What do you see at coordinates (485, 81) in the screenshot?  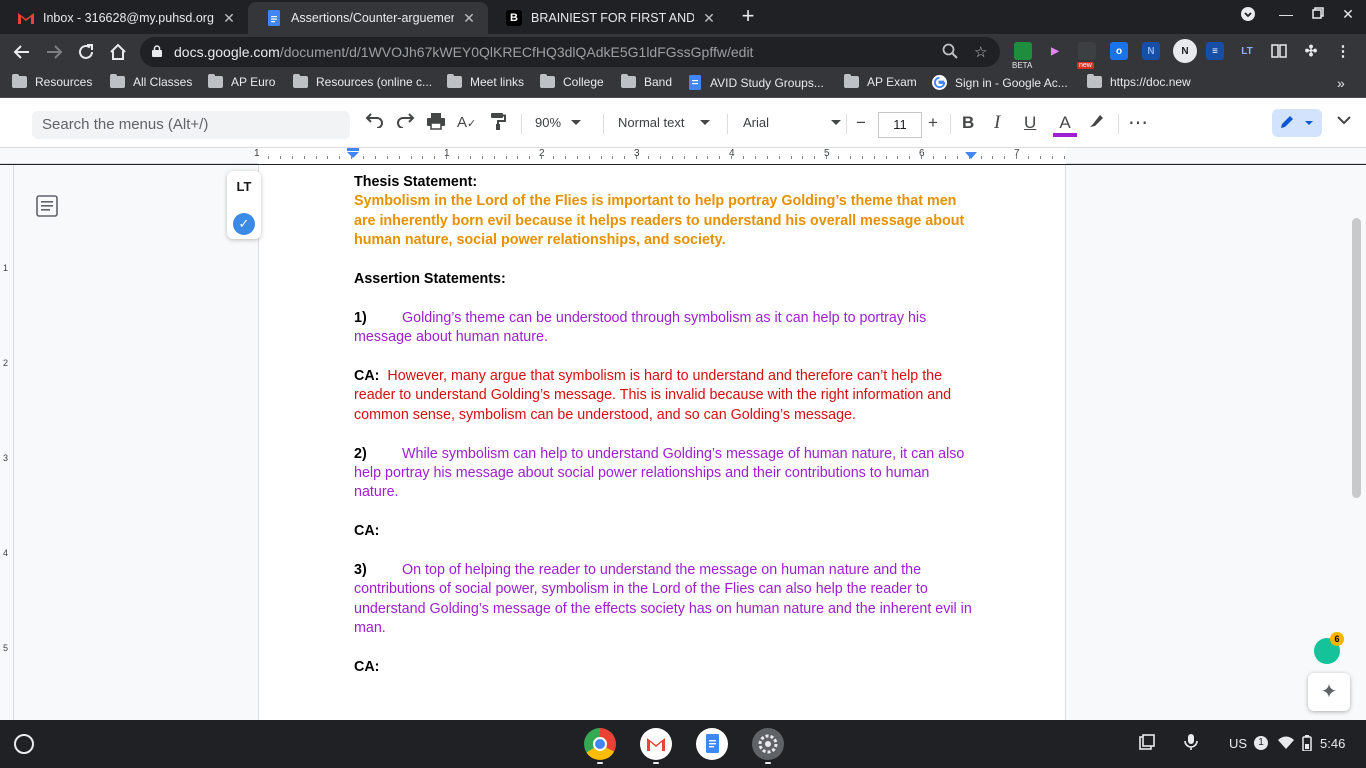 I see `bookmark-meet-links: Meet links` at bounding box center [485, 81].